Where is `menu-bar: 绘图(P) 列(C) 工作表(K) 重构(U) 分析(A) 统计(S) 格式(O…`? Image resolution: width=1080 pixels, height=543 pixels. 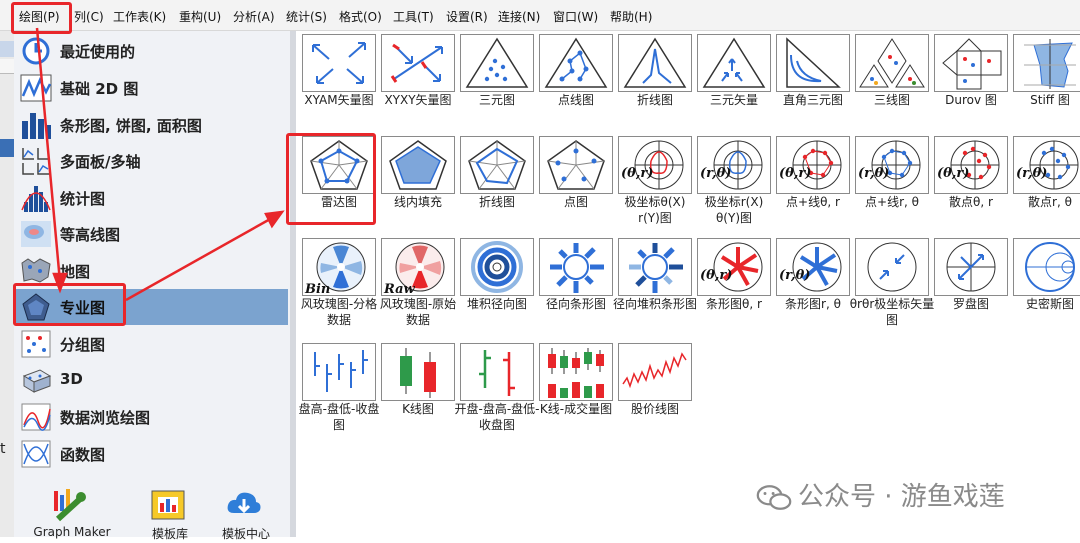 menu-bar: 绘图(P) 列(C) 工作表(K) 重构(U) 分析(A) 统计(S) 格式(O… is located at coordinates (540, 15).